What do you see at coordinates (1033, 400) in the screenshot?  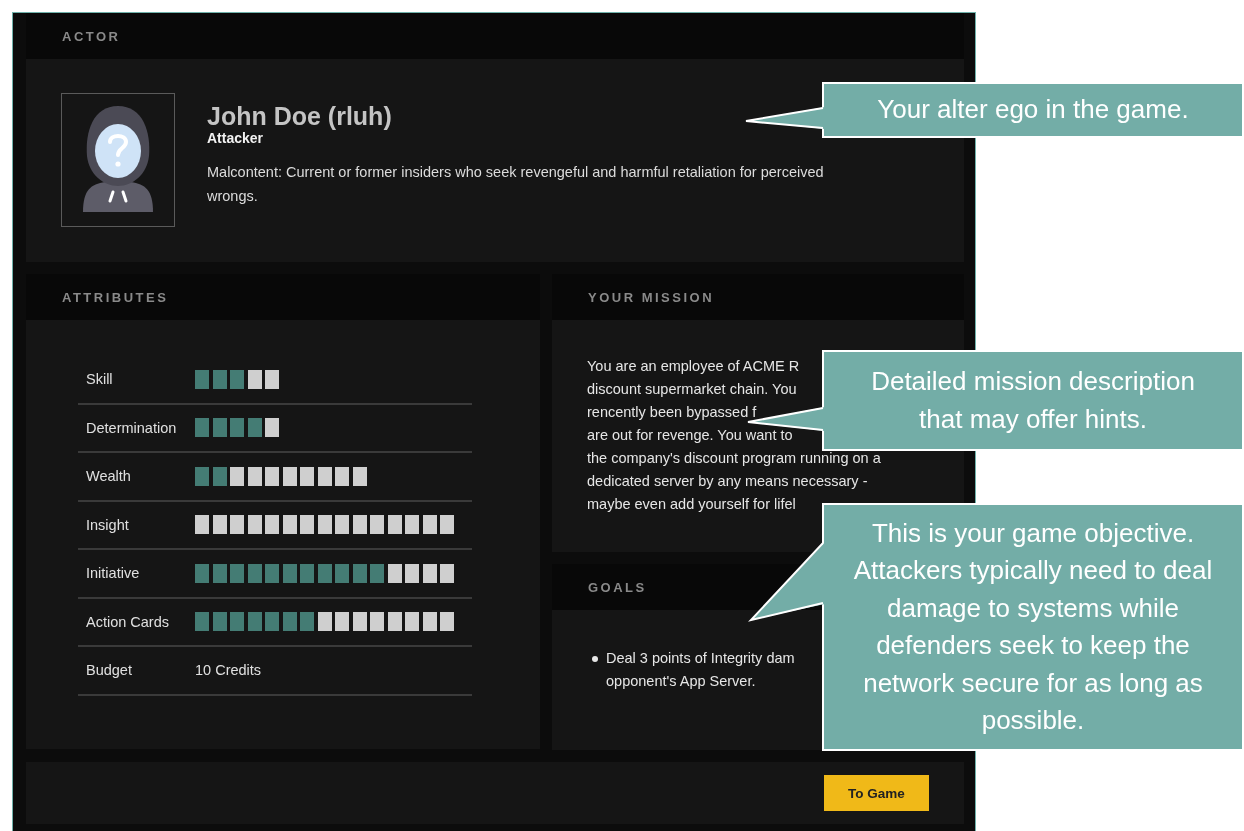 I see `callout: Detailed mission description that may offer hints.` at bounding box center [1033, 400].